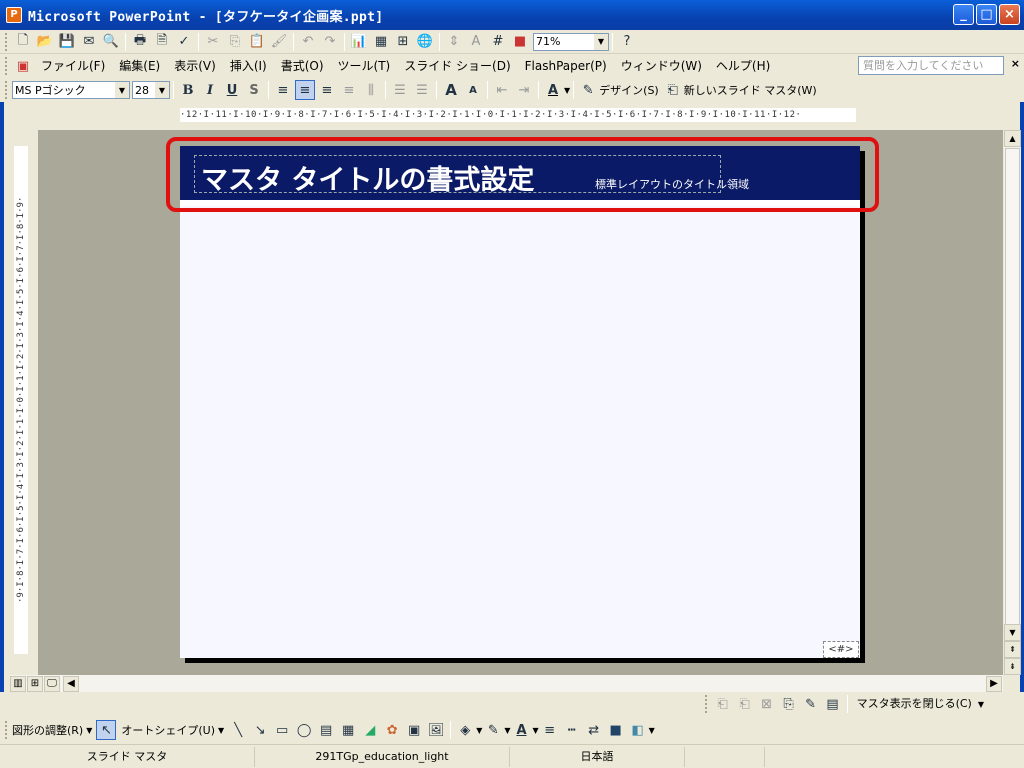  I want to click on slide-sorter-view-icon: ⊞, so click(35, 683).